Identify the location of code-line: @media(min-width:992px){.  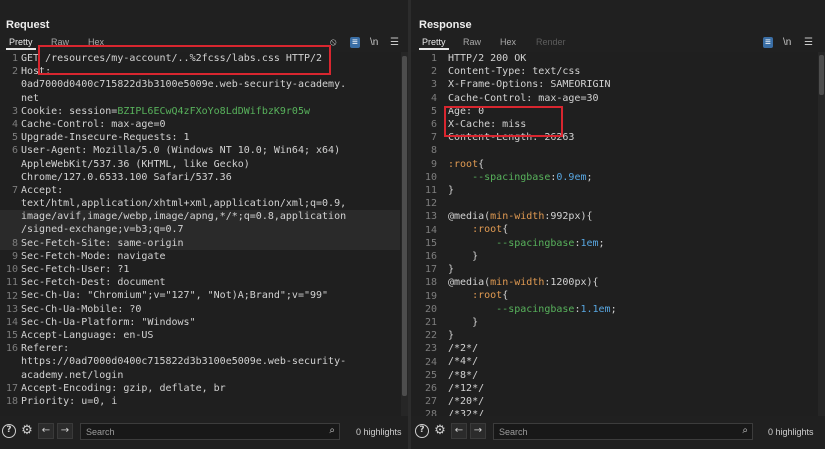
(532, 216).